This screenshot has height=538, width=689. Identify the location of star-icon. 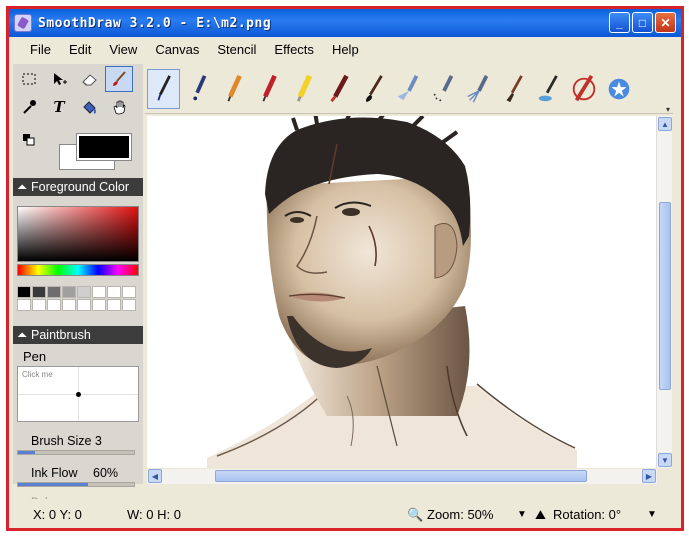
(618, 89).